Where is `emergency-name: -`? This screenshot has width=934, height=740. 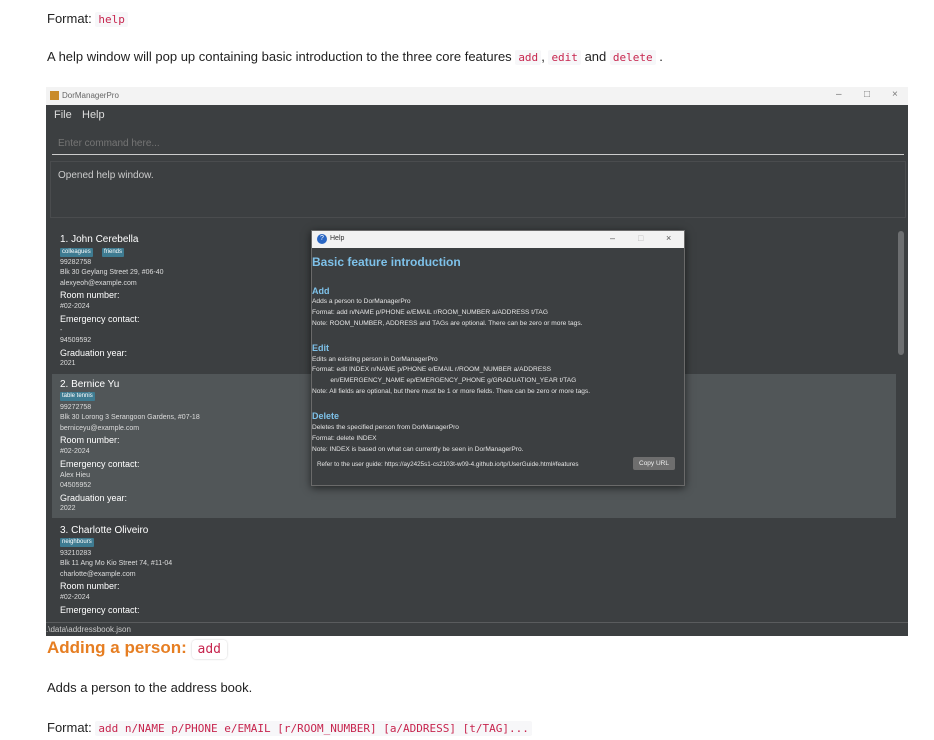
emergency-name: - is located at coordinates (61, 330).